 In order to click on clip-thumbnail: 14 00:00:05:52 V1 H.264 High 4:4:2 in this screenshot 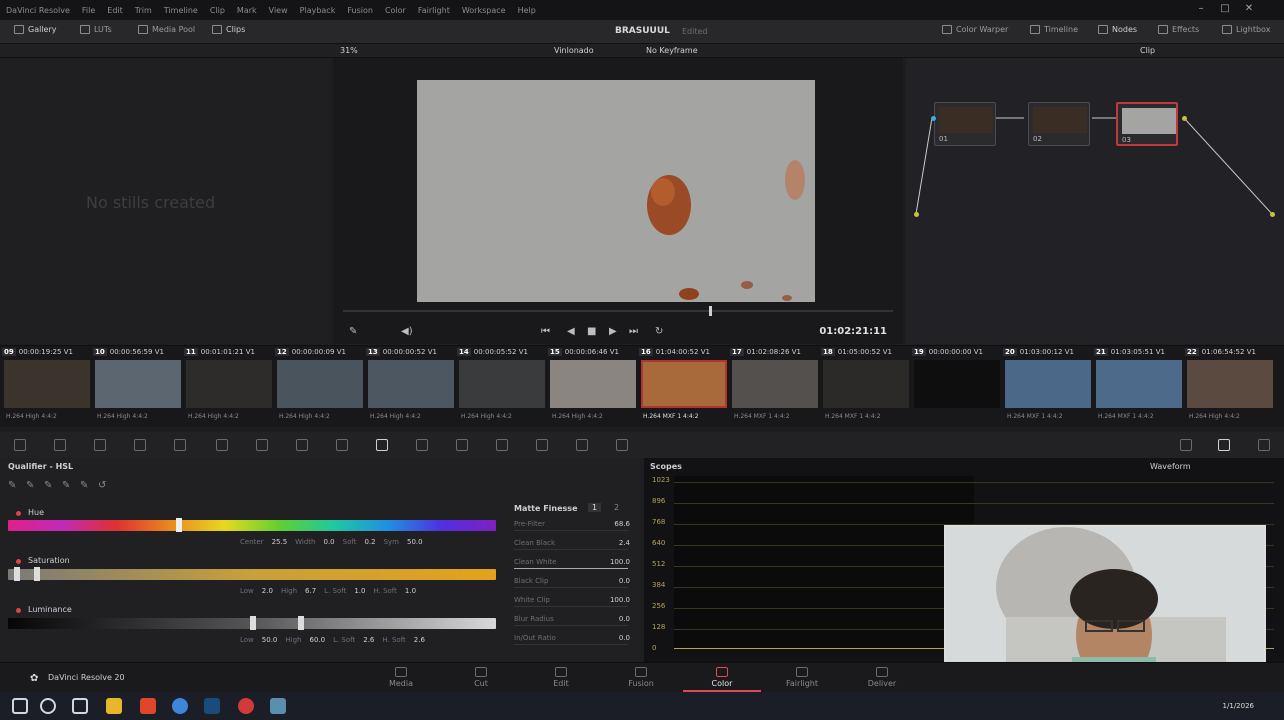, I will do `click(502, 387)`.